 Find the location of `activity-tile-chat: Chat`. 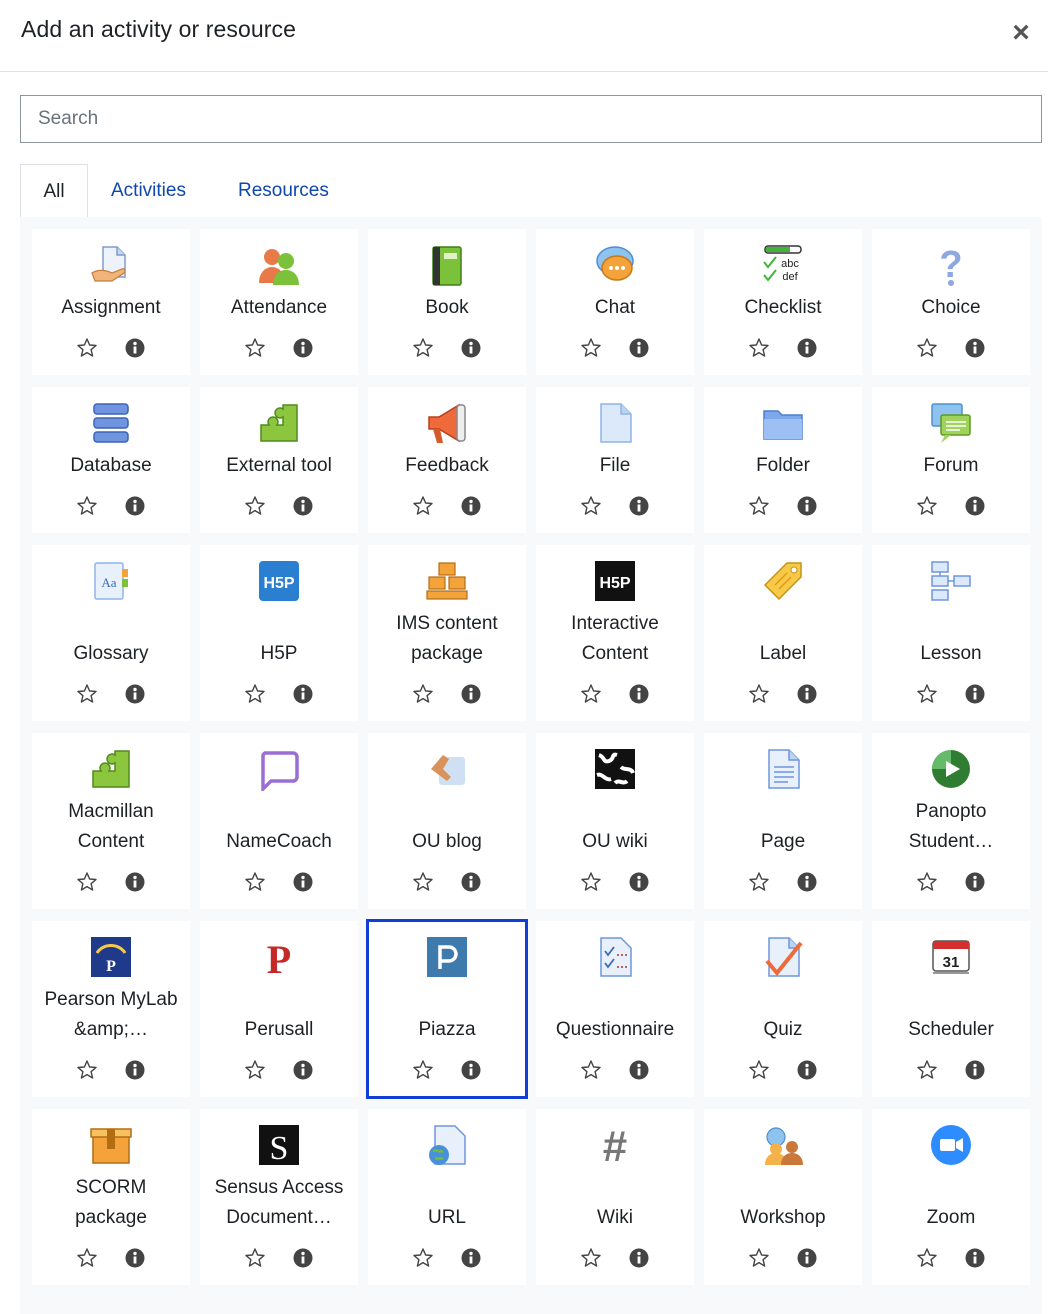

activity-tile-chat: Chat is located at coordinates (615, 302).